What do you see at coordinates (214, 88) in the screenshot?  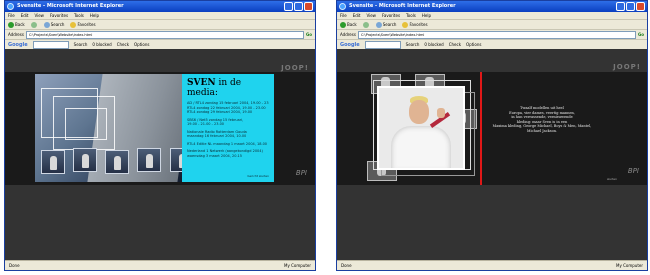 I see `media-panel-title: SVEN in de media:` at bounding box center [214, 88].